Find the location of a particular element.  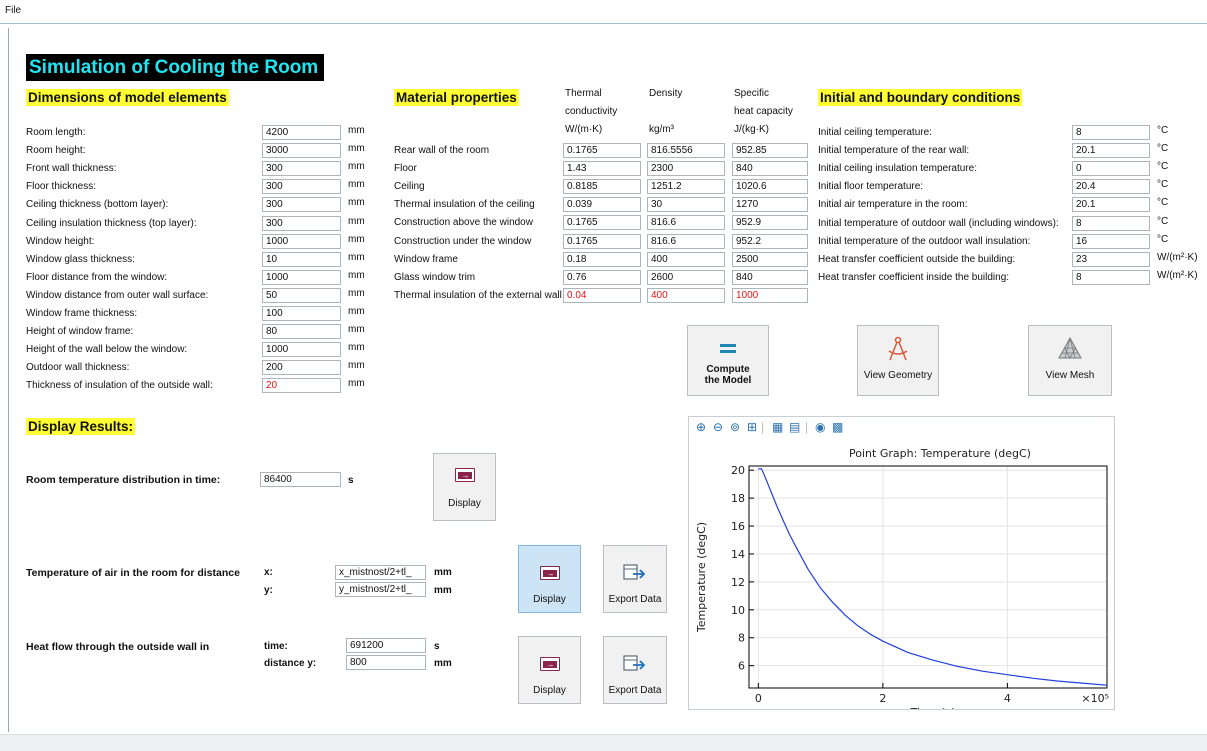

heat-capacity-input: 952.9 is located at coordinates (770, 223).